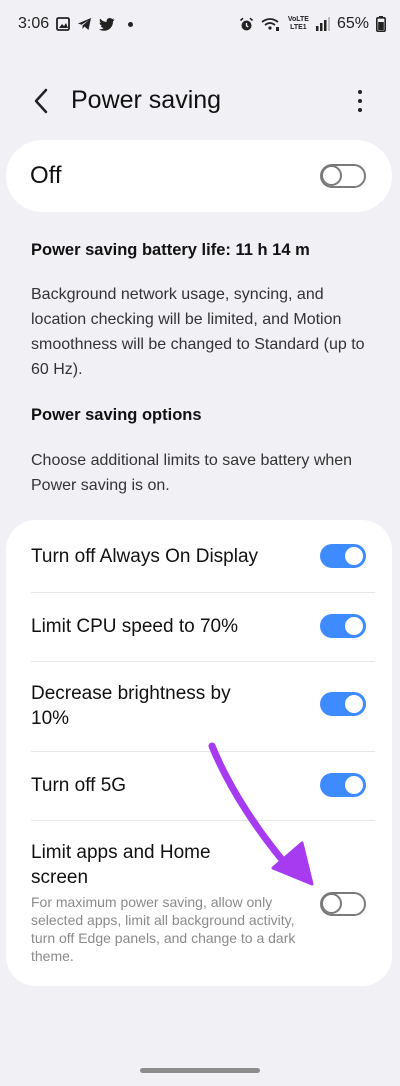 This screenshot has height=1086, width=400. I want to click on gesture-navigation-handle, so click(200, 1070).